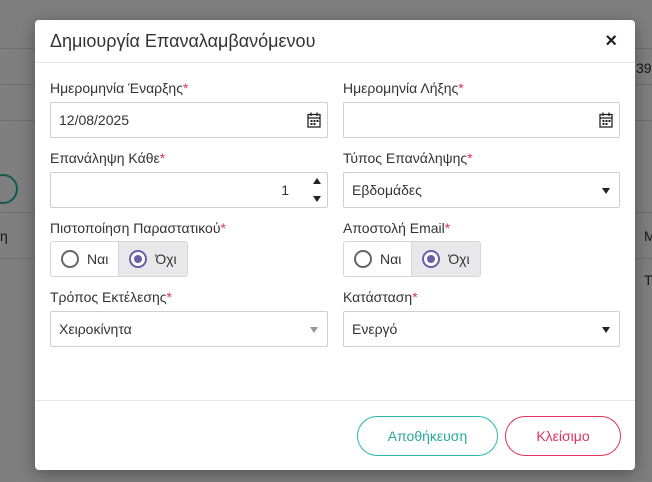 The height and width of the screenshot is (482, 652). Describe the element at coordinates (317, 190) in the screenshot. I see `number-stepper` at that location.